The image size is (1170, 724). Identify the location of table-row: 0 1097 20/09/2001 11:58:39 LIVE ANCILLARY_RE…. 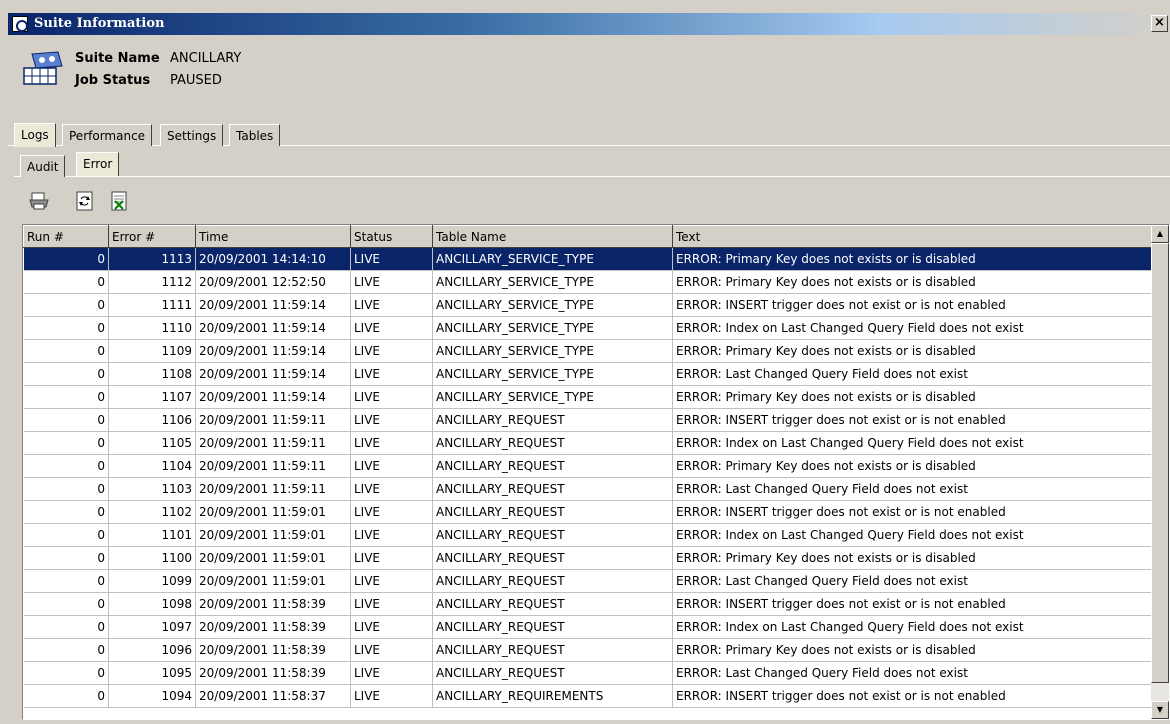
(587, 627).